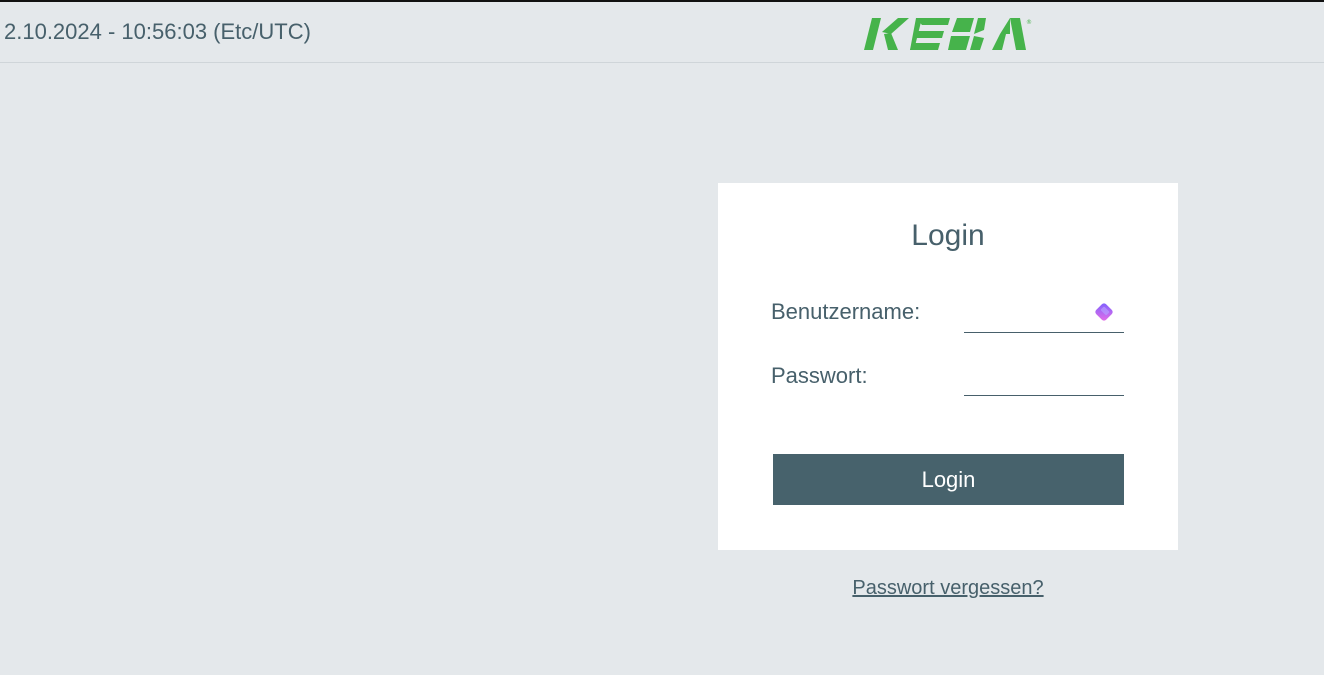  I want to click on forgot-password-link: Passwort vergessen?, so click(948, 588).